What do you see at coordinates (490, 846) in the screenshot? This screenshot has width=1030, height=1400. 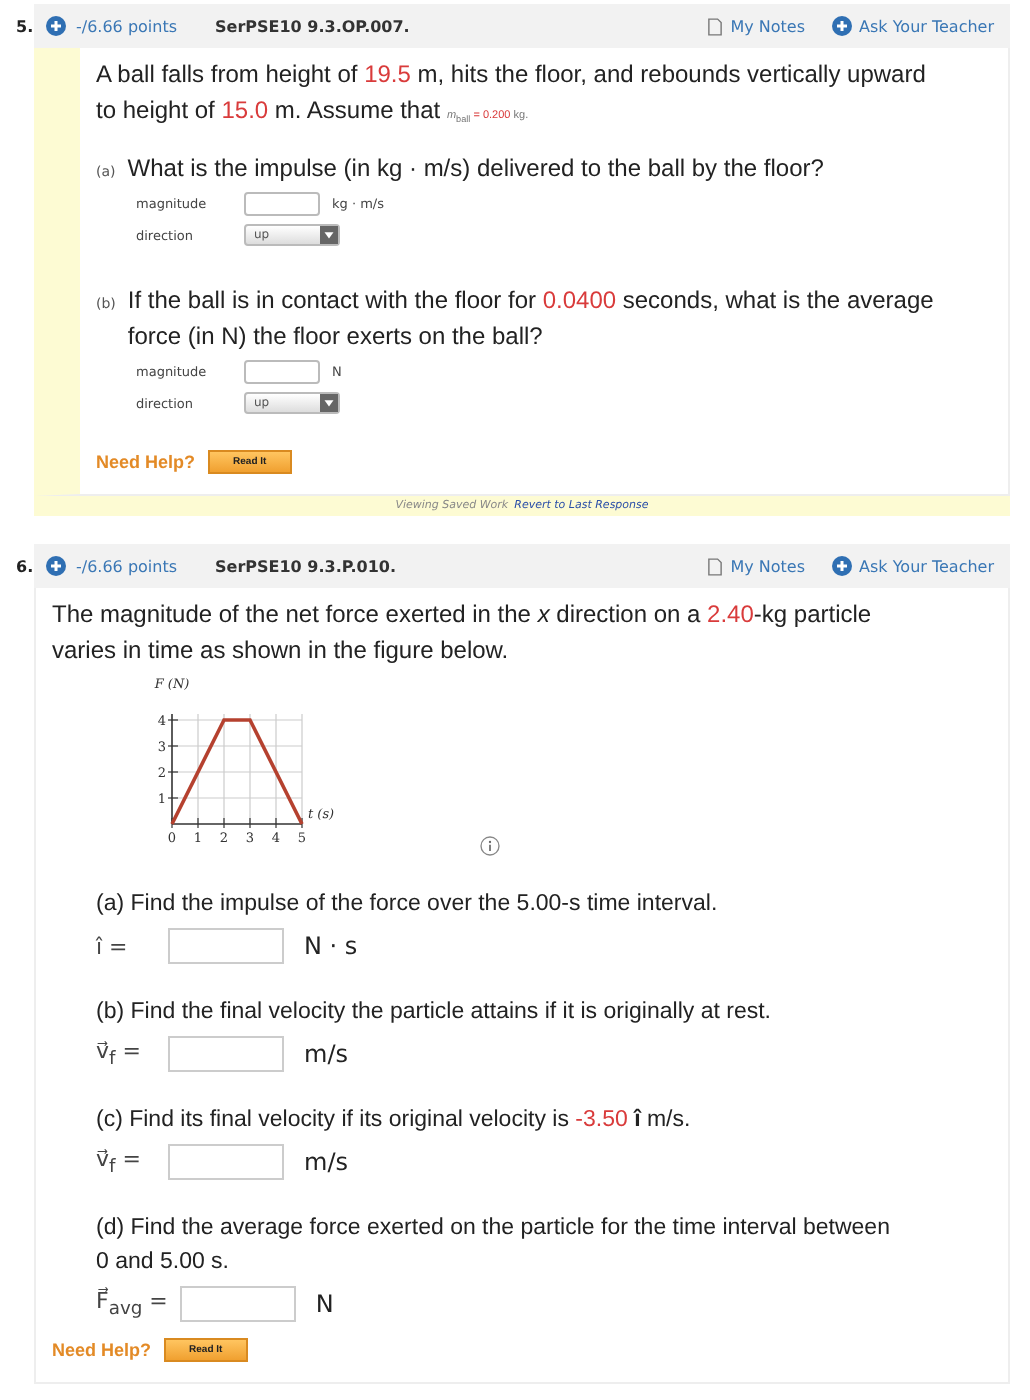 I see `info-icon` at bounding box center [490, 846].